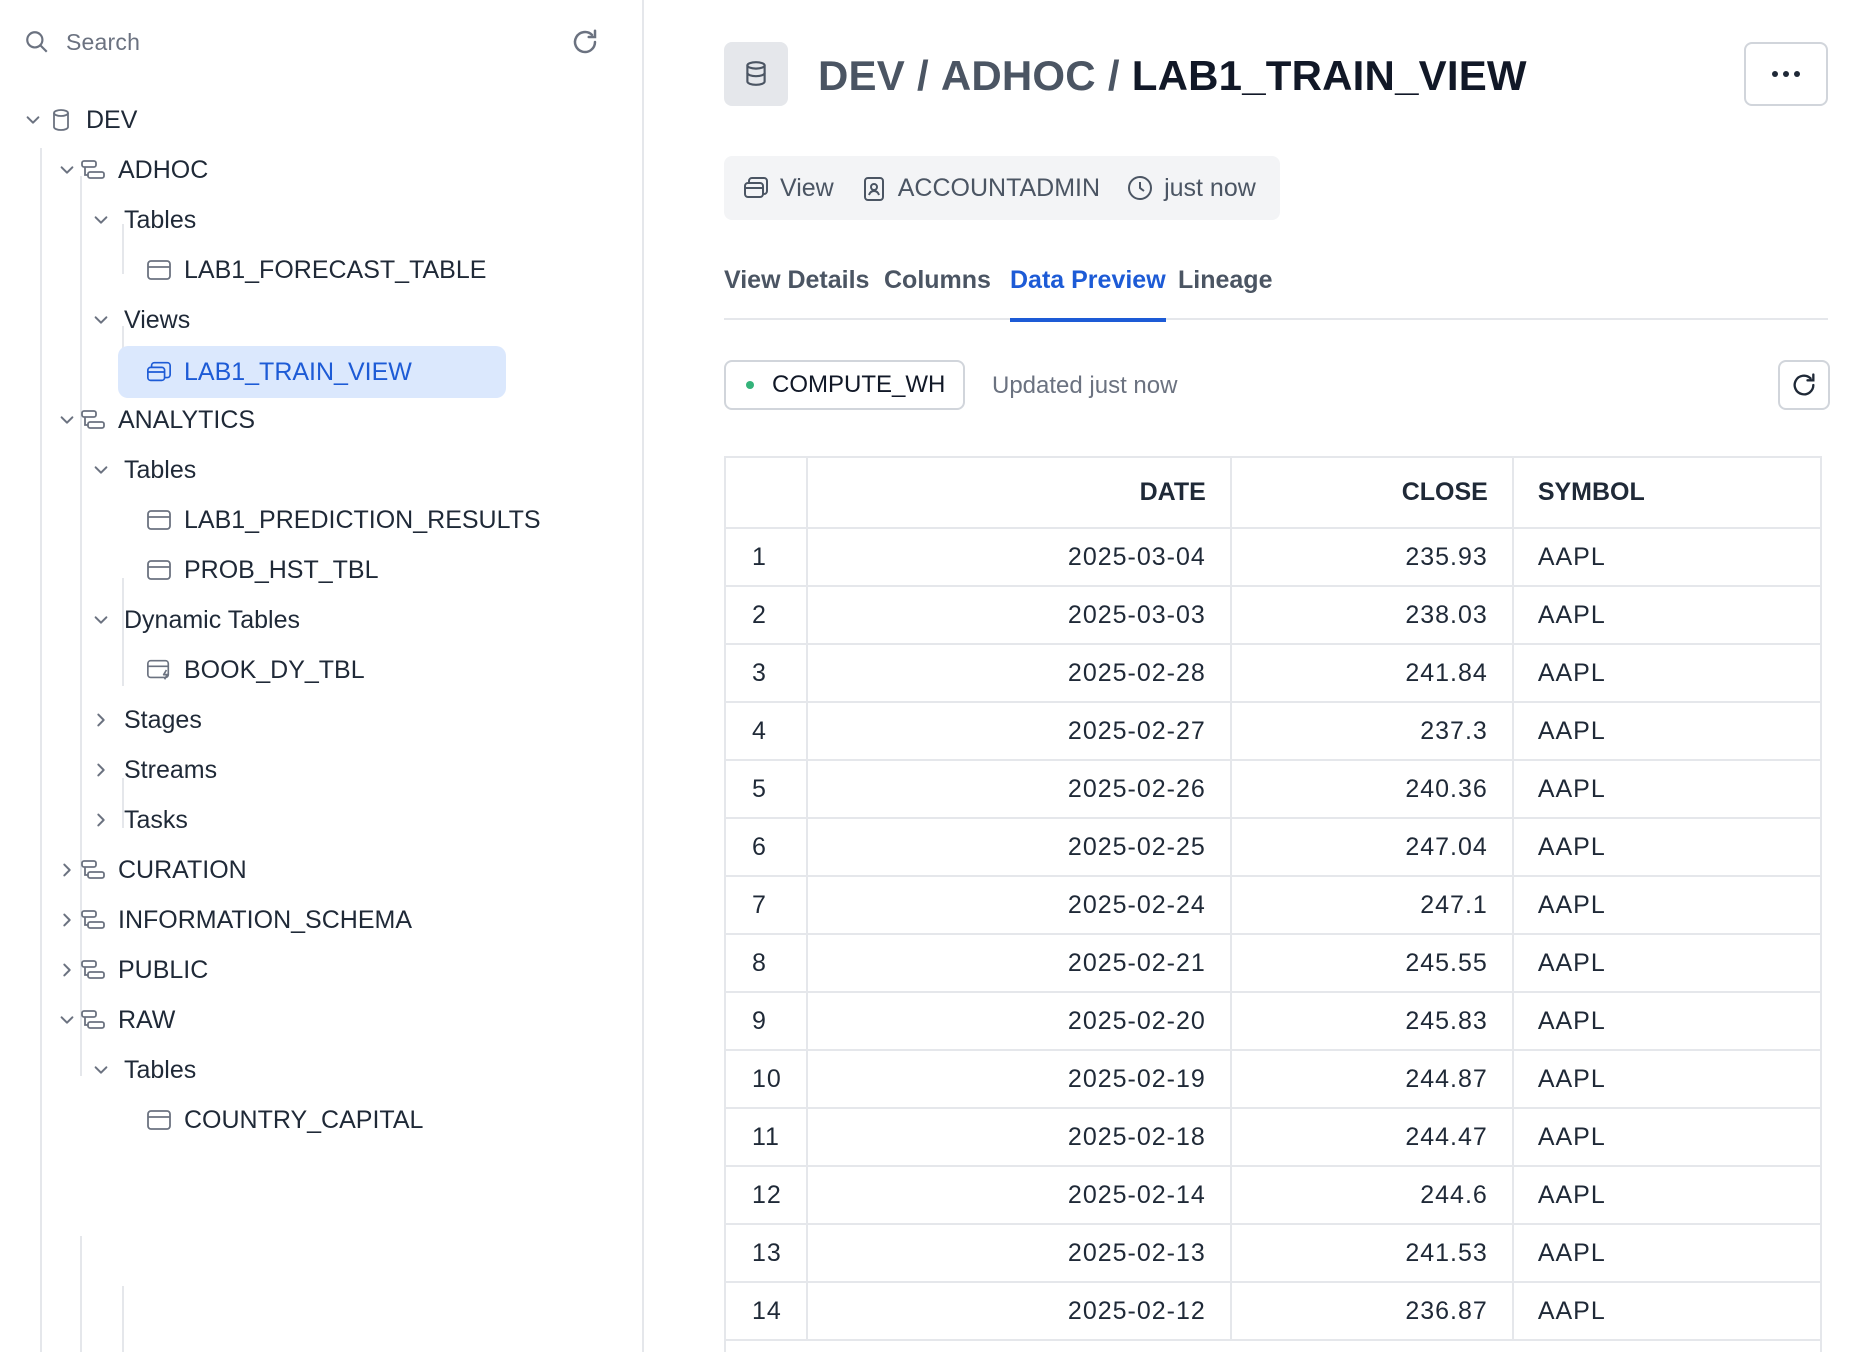  I want to click on date-cell: 2025-02-24, so click(1019, 905).